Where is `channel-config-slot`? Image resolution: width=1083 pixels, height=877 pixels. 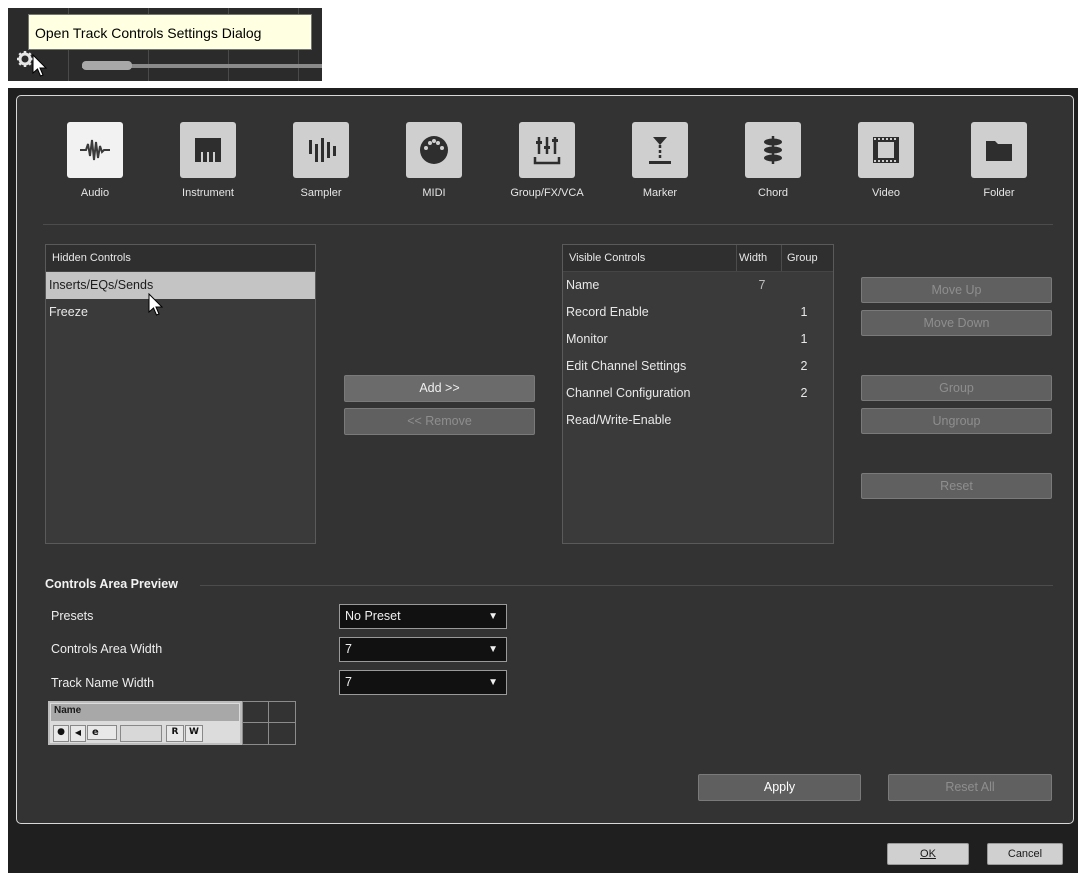 channel-config-slot is located at coordinates (141, 733).